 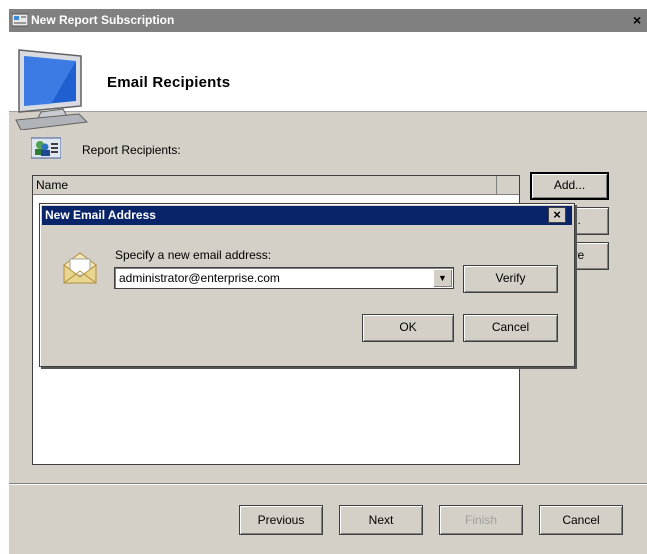 I want to click on dropdown-arrow-icon: ▼, so click(x=442, y=278).